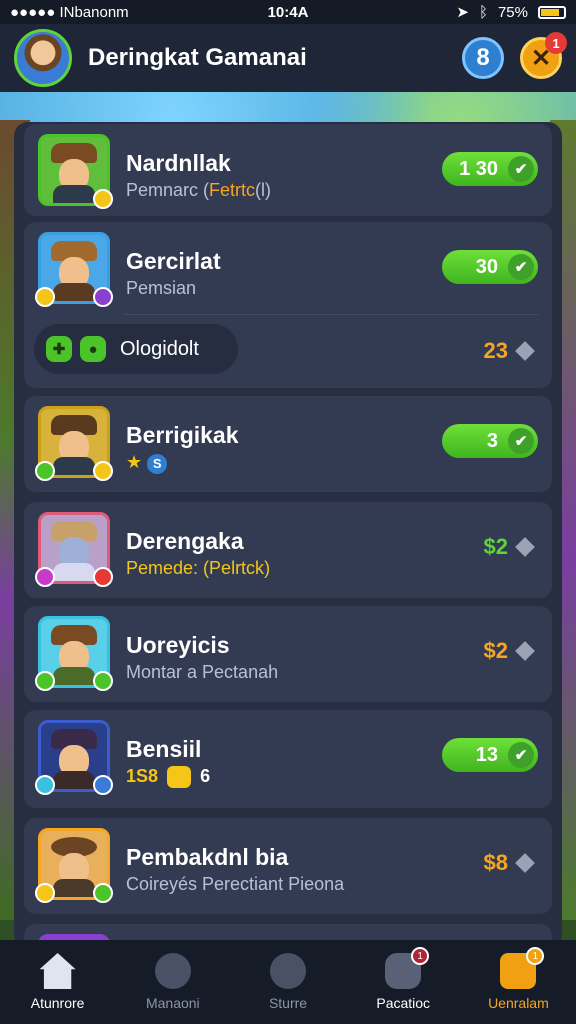  Describe the element at coordinates (522, 968) in the screenshot. I see `trophy-icon: 1` at that location.